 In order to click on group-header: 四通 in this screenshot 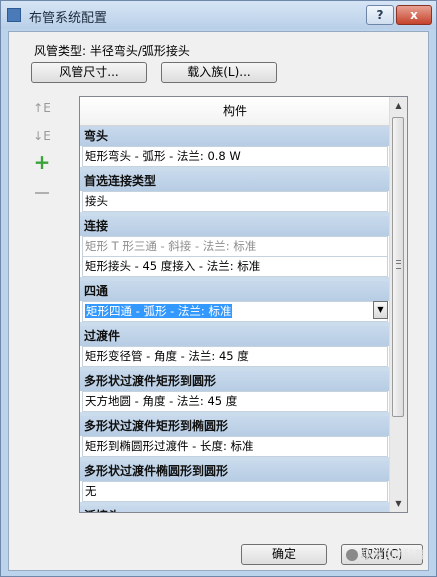, I will do `click(235, 291)`.